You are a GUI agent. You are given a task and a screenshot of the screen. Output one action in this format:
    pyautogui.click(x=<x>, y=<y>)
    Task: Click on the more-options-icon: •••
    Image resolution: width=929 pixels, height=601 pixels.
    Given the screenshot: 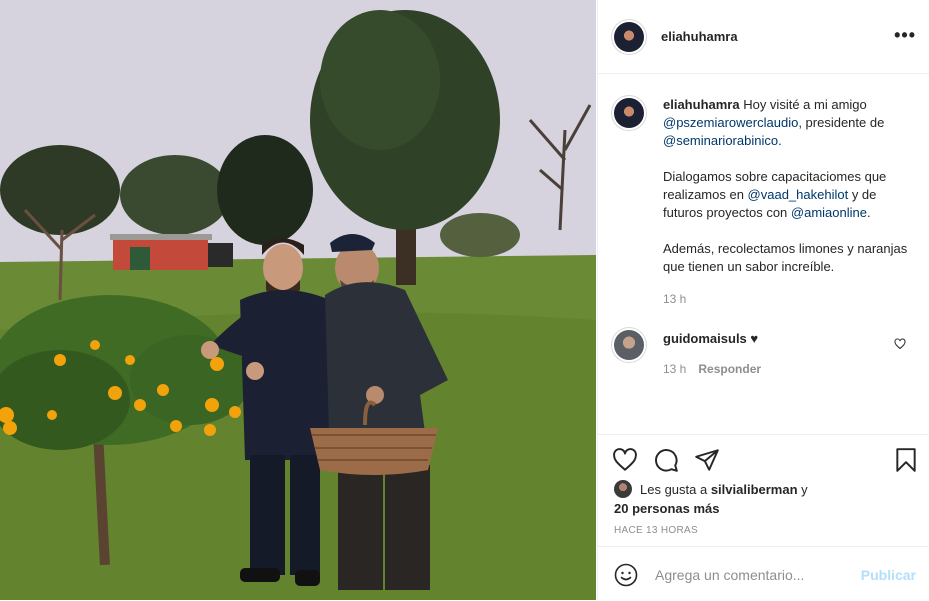 What is the action you would take?
    pyautogui.click(x=905, y=35)
    